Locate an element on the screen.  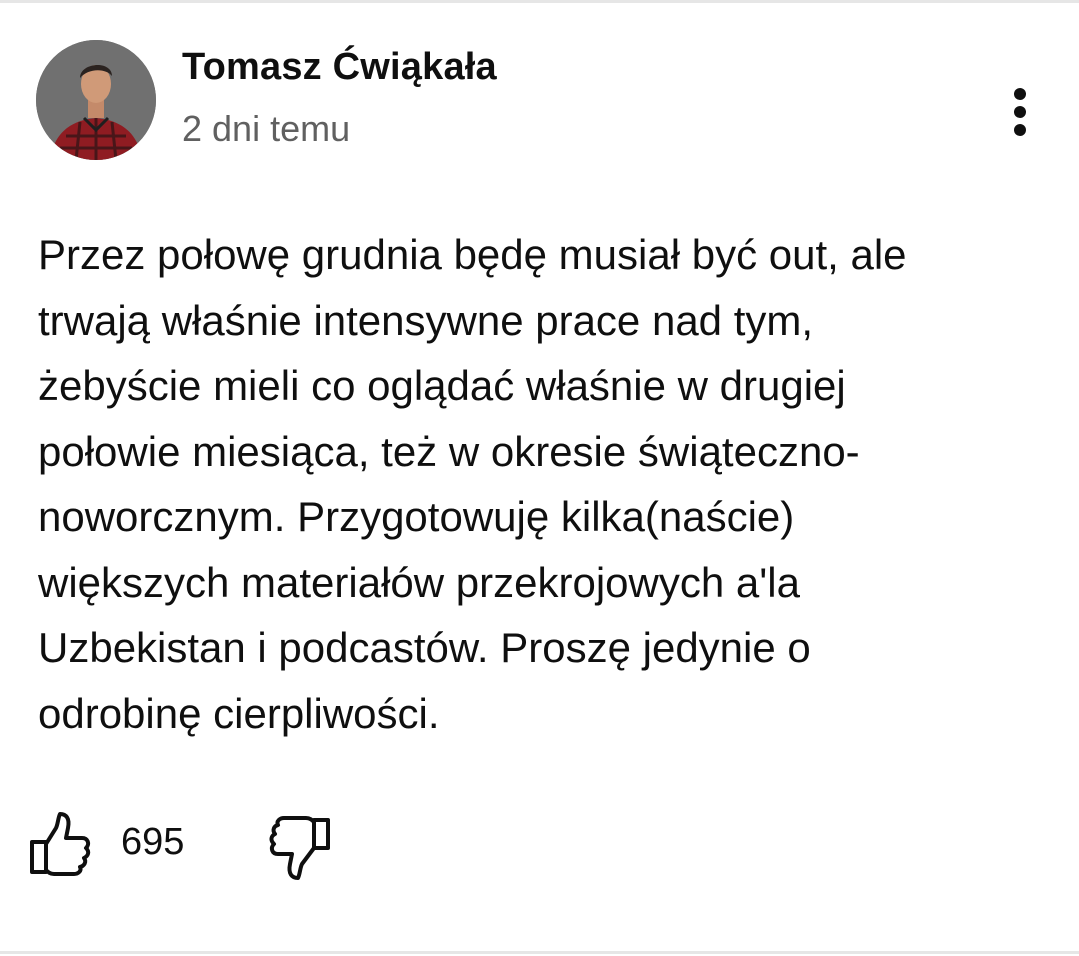
like-count: 695 is located at coordinates (153, 842).